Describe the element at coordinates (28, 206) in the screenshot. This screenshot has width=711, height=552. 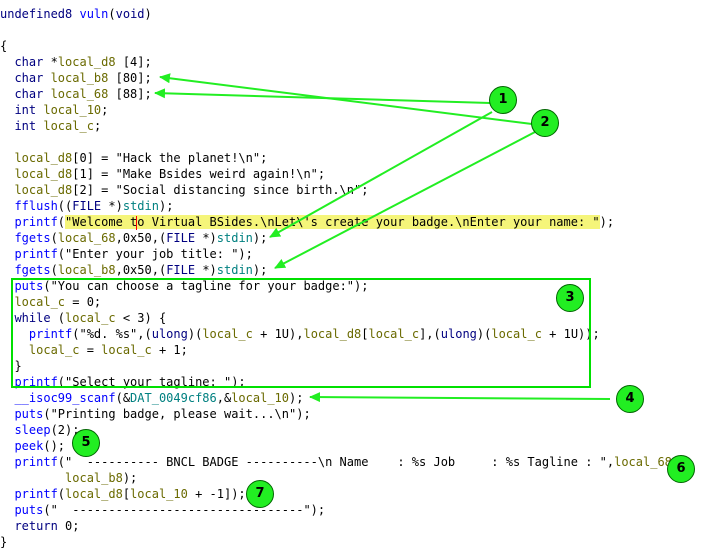
I see `code-token: fflush` at that location.